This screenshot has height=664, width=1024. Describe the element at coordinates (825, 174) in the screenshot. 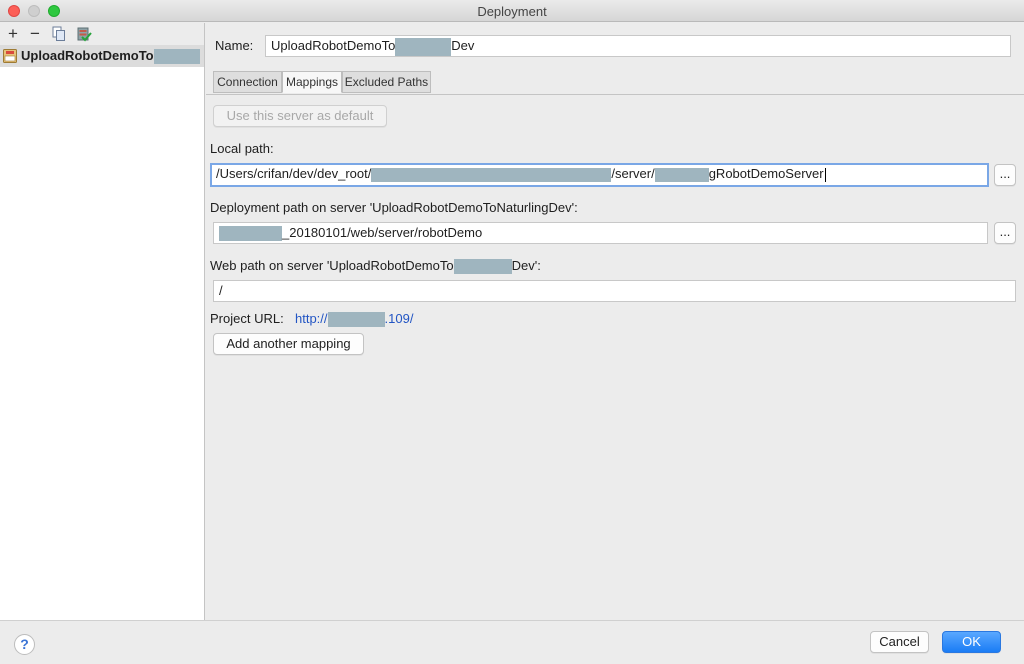

I see `text-cursor` at that location.